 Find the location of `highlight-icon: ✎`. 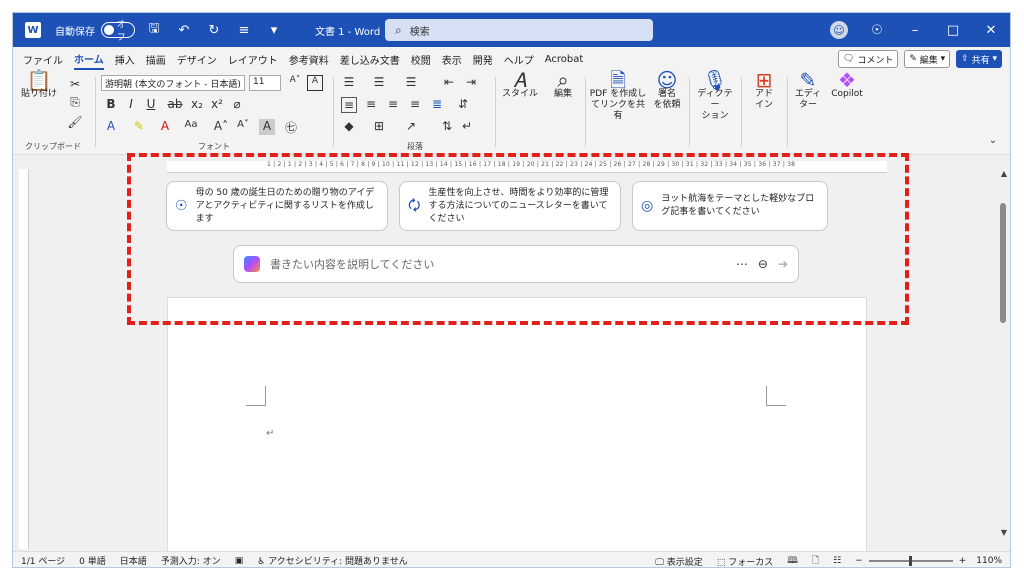

highlight-icon: ✎ is located at coordinates (139, 127).